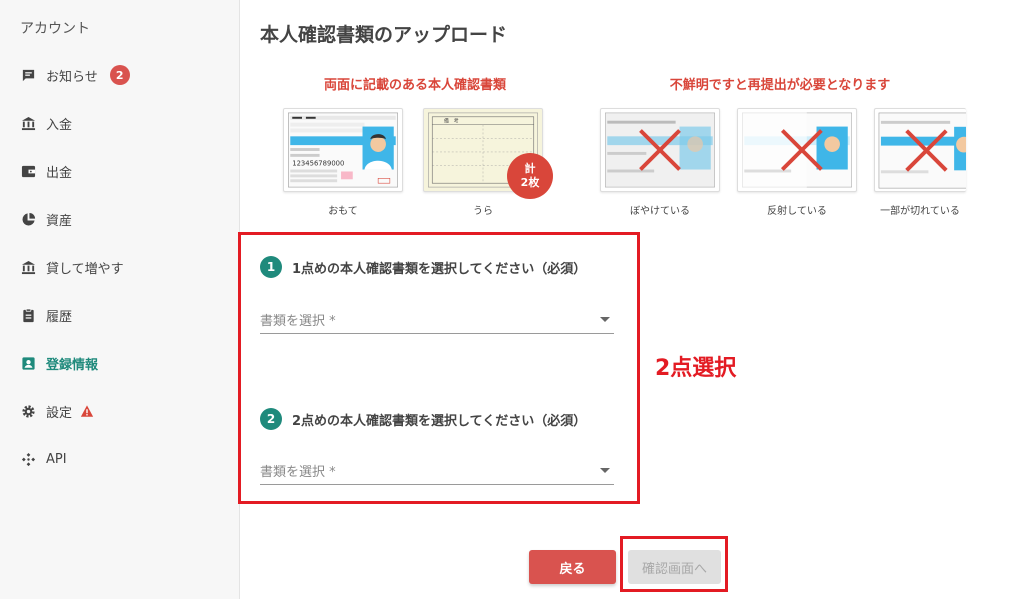 The image size is (1018, 599). I want to click on clipboard-icon, so click(28, 315).